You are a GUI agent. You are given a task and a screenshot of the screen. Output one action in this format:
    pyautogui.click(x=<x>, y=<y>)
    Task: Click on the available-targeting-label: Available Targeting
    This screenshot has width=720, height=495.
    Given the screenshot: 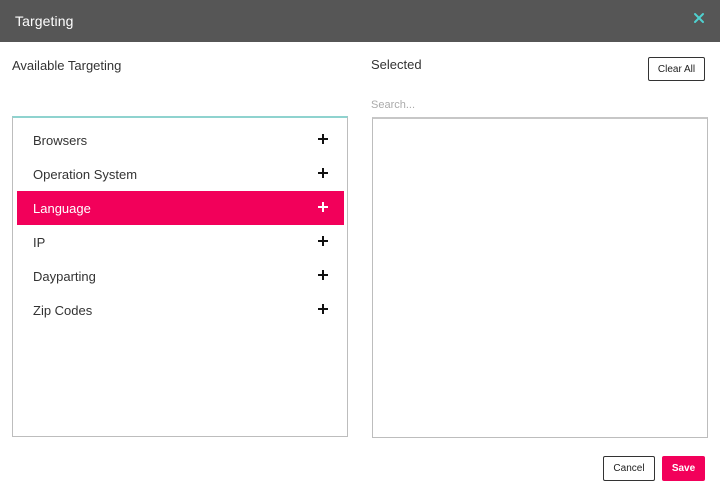 What is the action you would take?
    pyautogui.click(x=67, y=65)
    